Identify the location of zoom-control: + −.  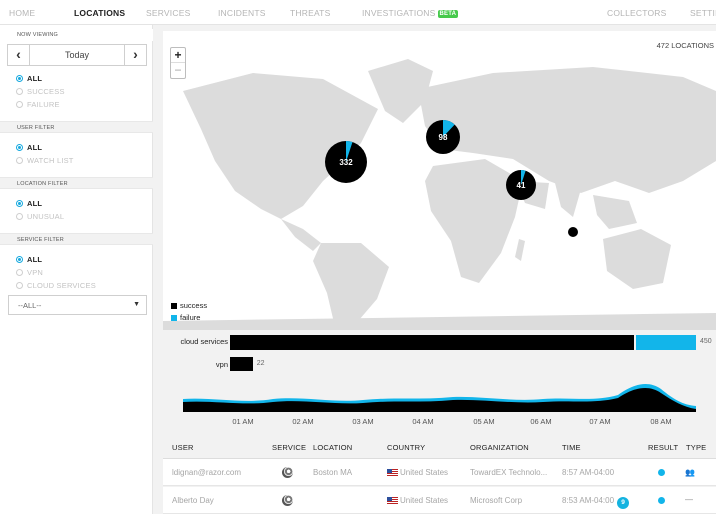
(178, 63).